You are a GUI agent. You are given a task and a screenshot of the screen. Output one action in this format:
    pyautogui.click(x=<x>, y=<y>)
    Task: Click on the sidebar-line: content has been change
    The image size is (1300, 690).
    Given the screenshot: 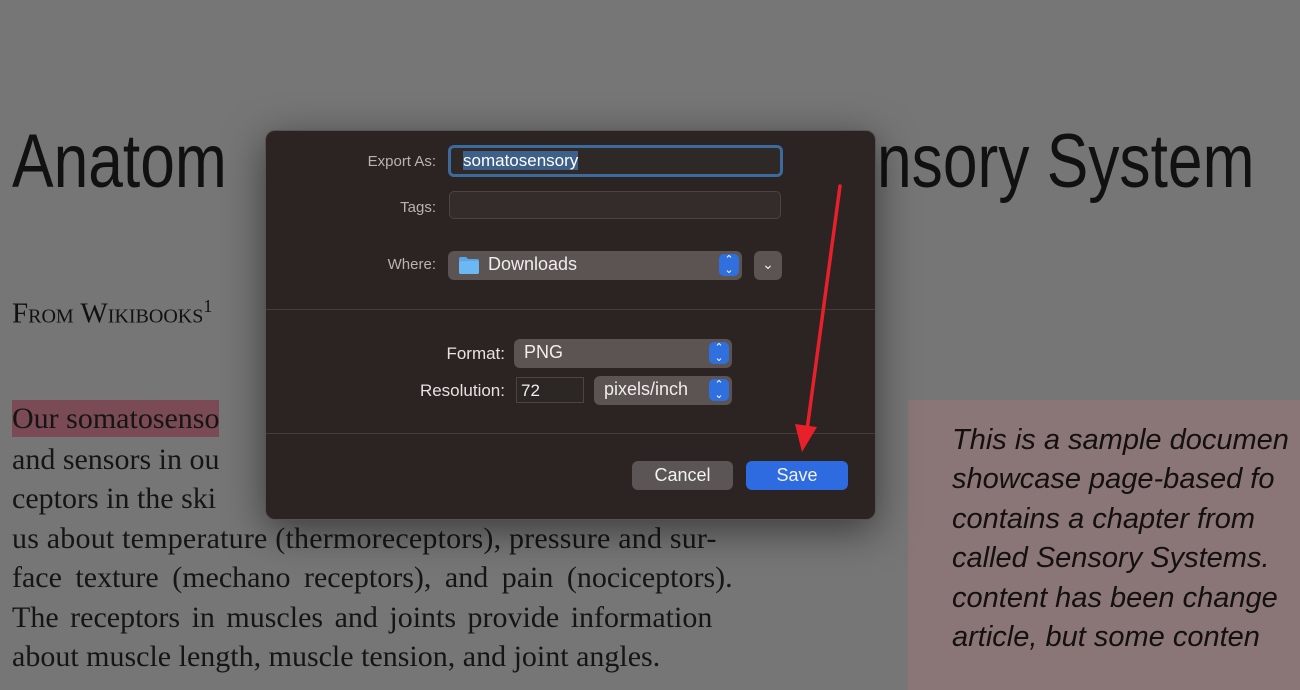 What is the action you would take?
    pyautogui.click(x=1115, y=598)
    